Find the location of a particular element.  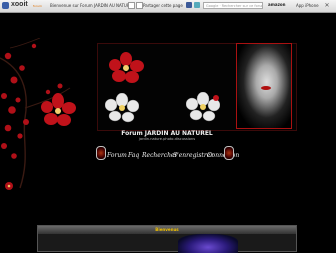

login-nav-icon is located at coordinates (229, 153).